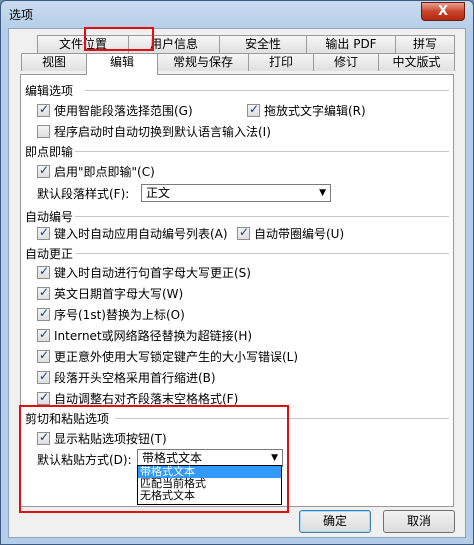 This screenshot has width=474, height=545. I want to click on window-title: 选项, so click(21, 15).